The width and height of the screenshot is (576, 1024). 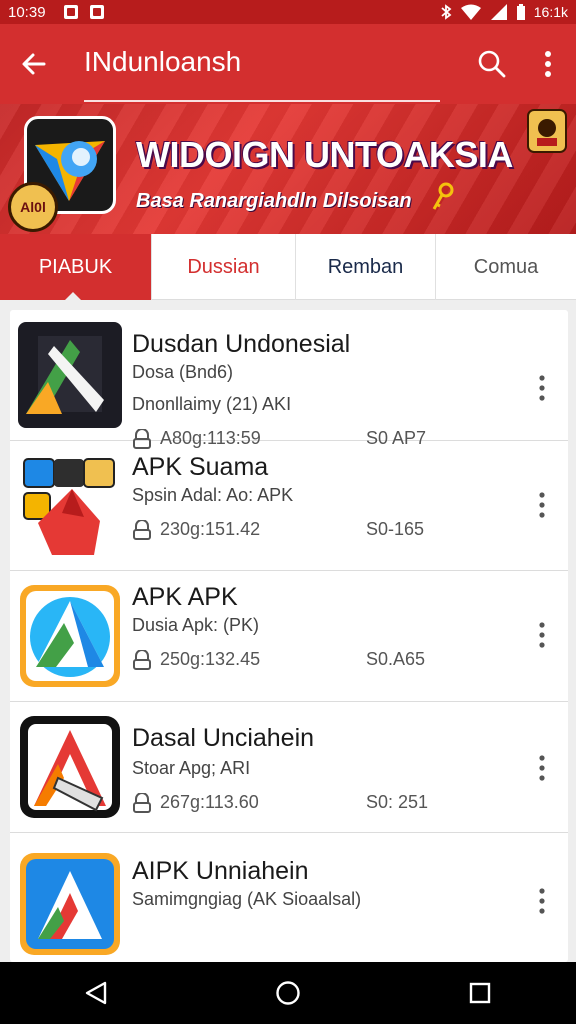 I want to click on overflow-menu-button, so click(x=548, y=64).